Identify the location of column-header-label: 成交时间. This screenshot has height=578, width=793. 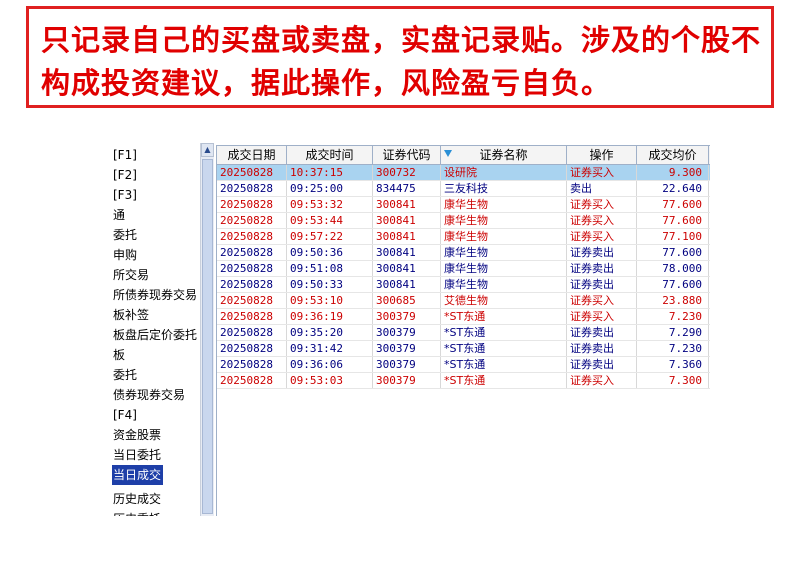
(329, 155).